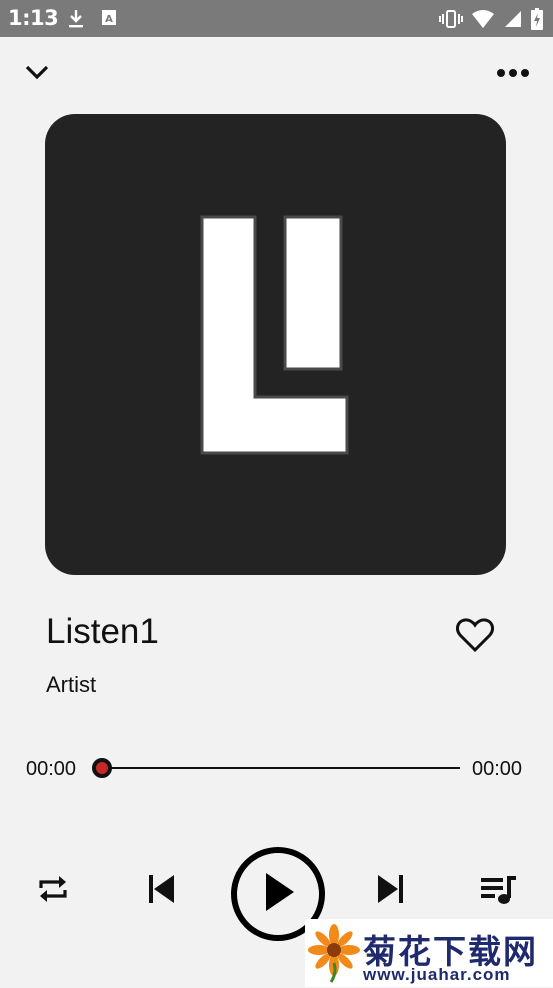 This screenshot has width=553, height=988. I want to click on skip-previous-icon, so click(161, 891).